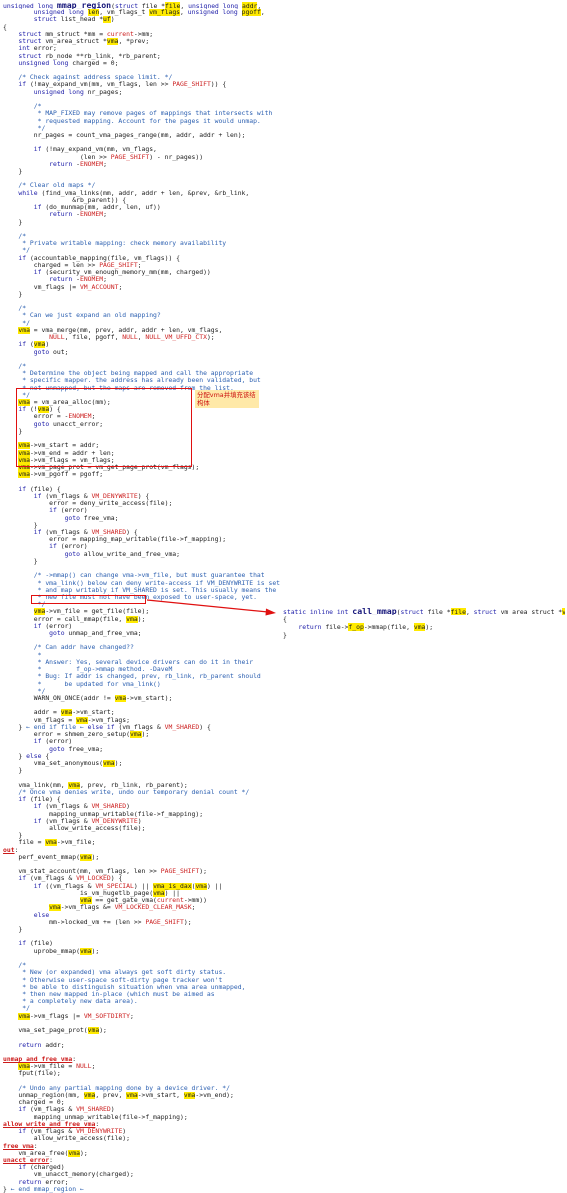 The image size is (567, 1193). I want to click on arrow-head-icon, so click(270, 612).